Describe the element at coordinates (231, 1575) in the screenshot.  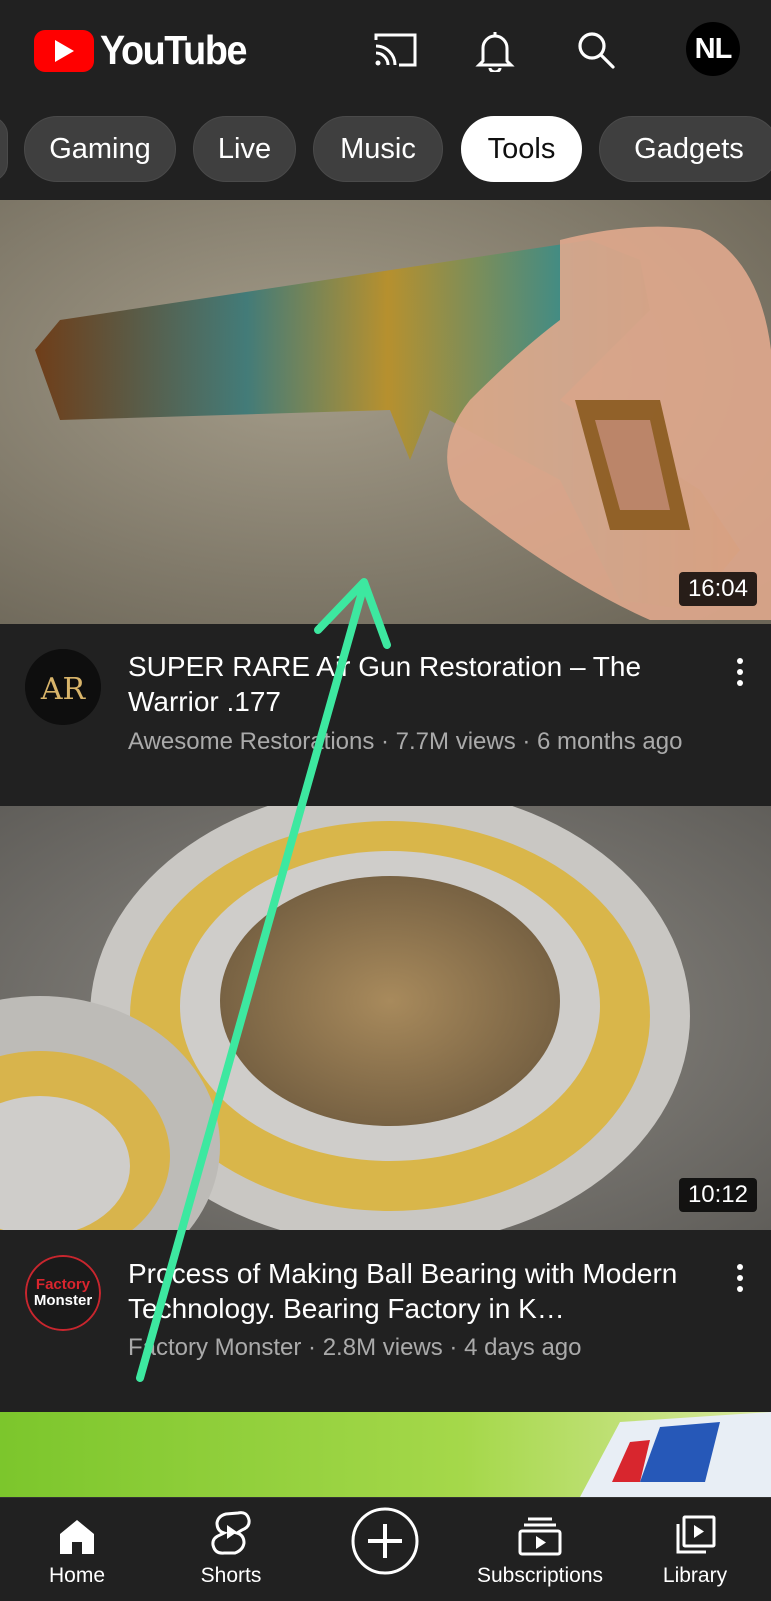
I see `nav-shorts-label: Shorts` at that location.